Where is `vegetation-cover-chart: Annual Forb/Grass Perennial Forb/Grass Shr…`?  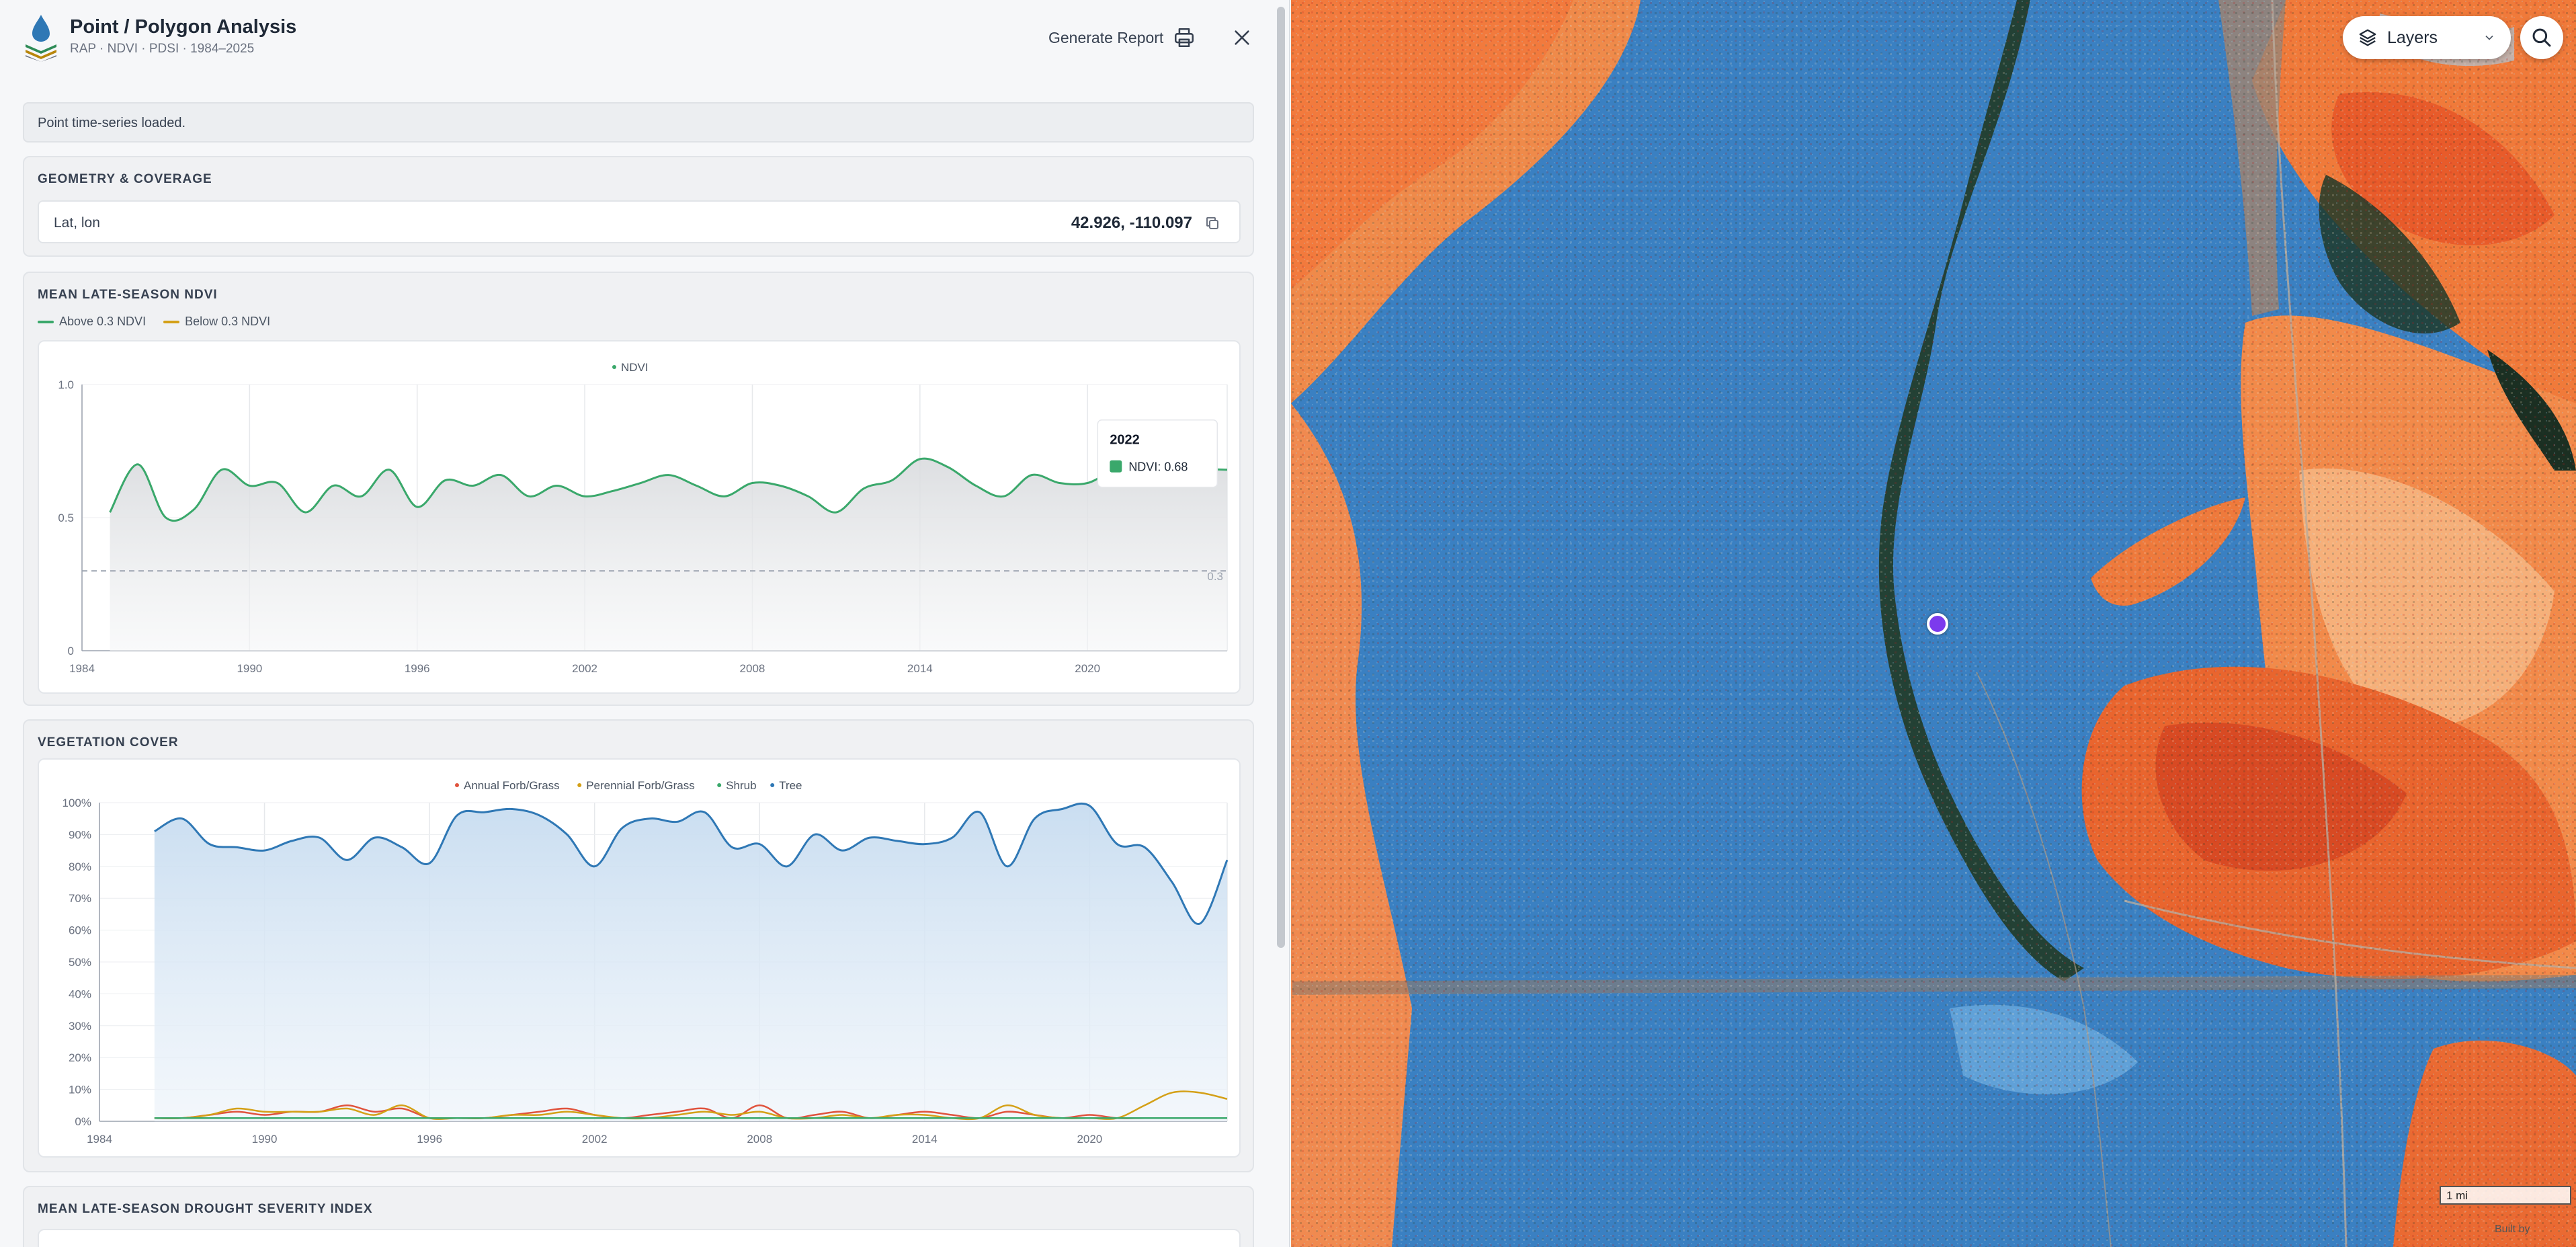
vegetation-cover-chart: Annual Forb/Grass Perennial Forb/Grass Shr… is located at coordinates (640, 959).